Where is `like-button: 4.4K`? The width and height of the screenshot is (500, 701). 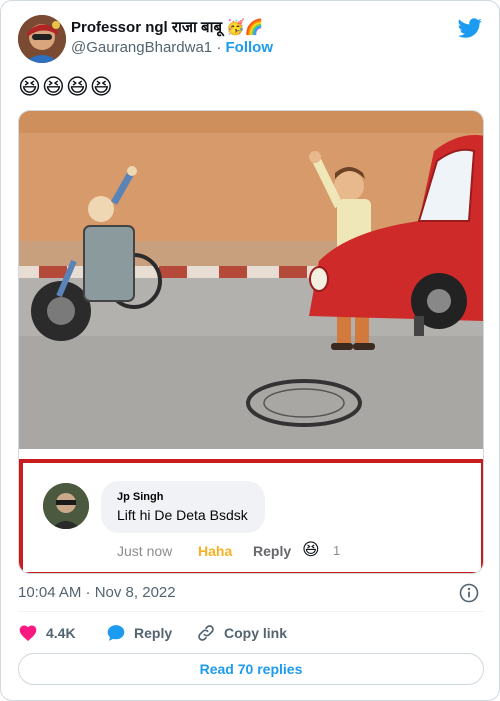
like-button: 4.4K is located at coordinates (47, 633).